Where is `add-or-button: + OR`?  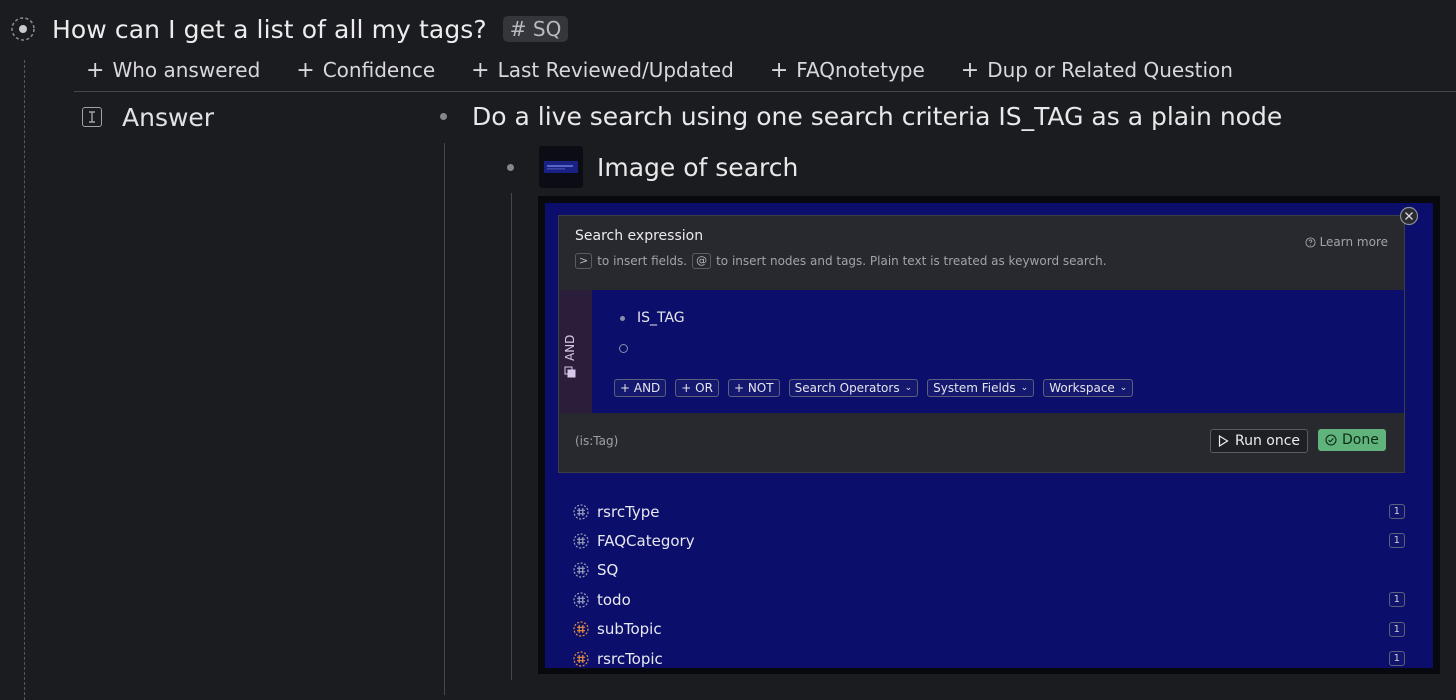 add-or-button: + OR is located at coordinates (697, 388).